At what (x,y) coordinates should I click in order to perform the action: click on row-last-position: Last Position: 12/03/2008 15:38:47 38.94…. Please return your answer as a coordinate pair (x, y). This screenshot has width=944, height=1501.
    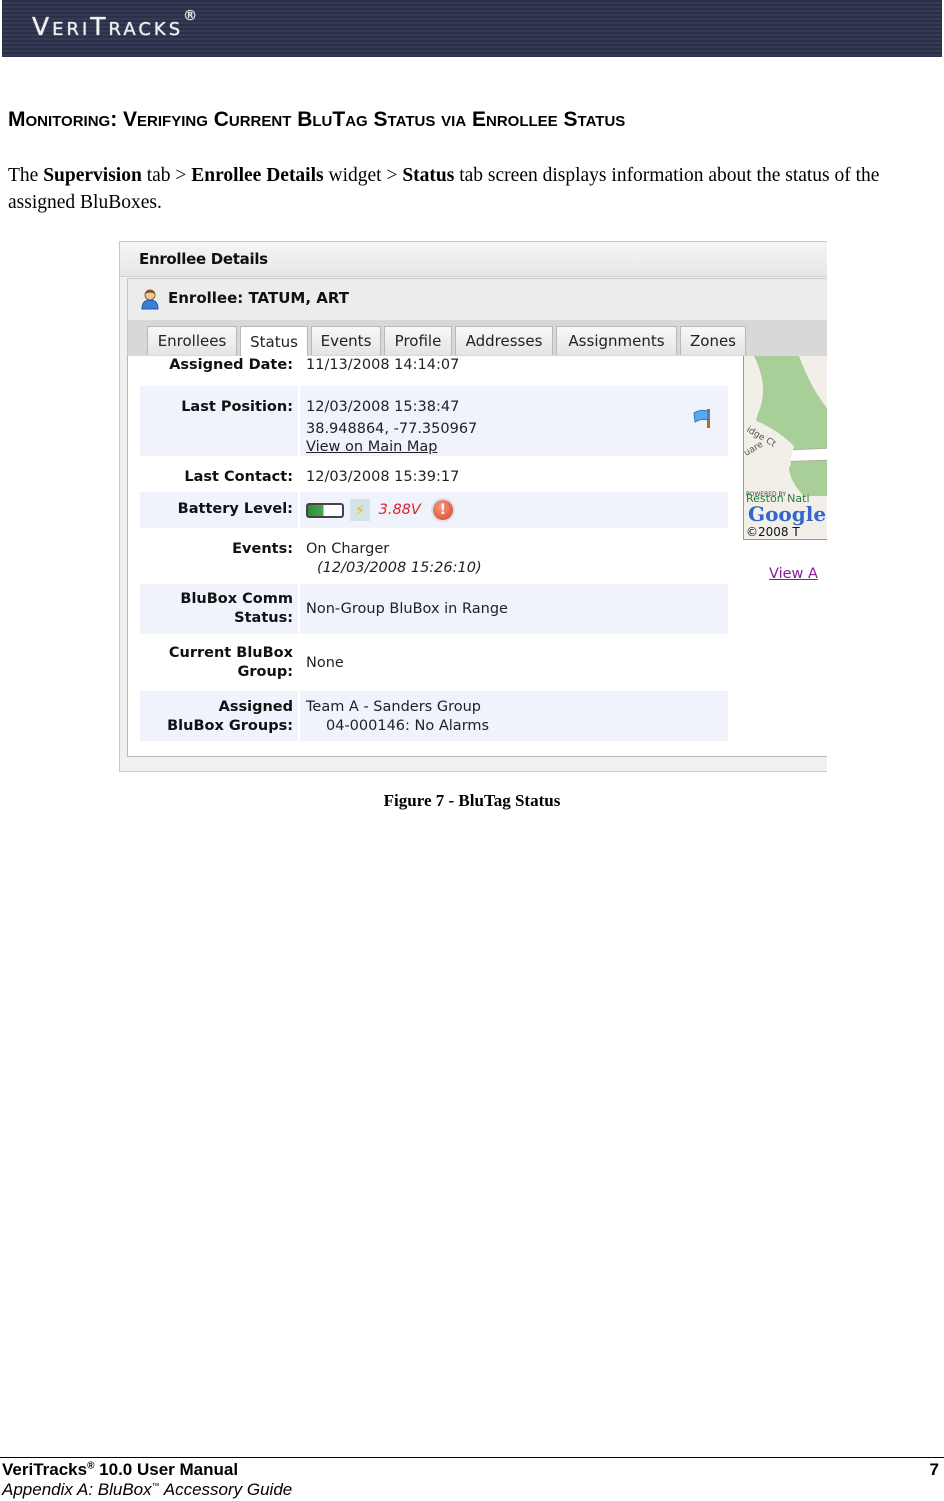
    Looking at the image, I should click on (434, 421).